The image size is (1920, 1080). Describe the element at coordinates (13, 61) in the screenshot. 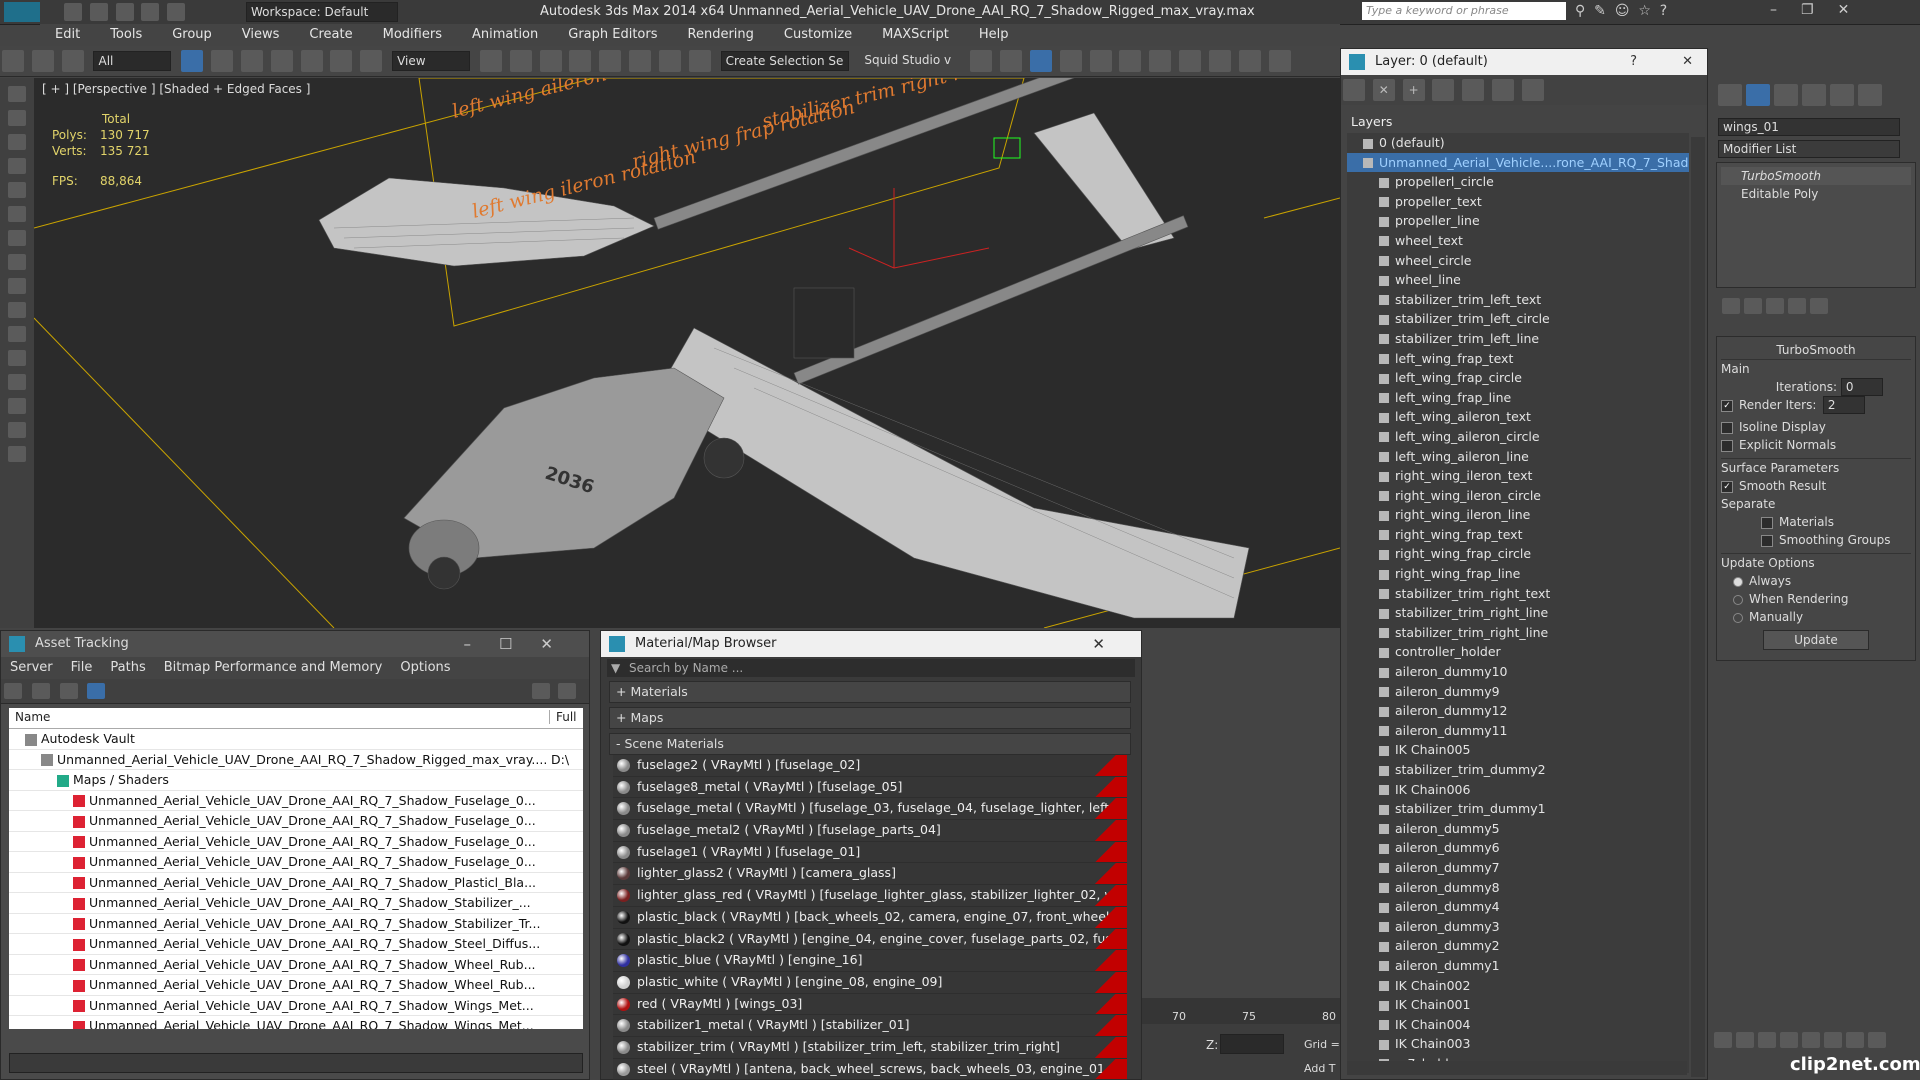

I see `link-icon` at that location.